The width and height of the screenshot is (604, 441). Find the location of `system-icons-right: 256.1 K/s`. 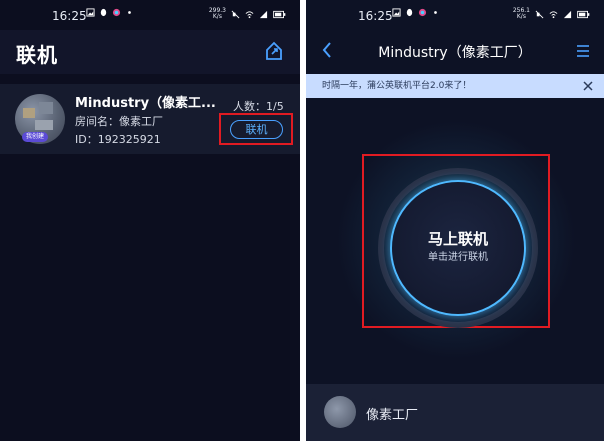

system-icons-right: 256.1 K/s is located at coordinates (551, 14).